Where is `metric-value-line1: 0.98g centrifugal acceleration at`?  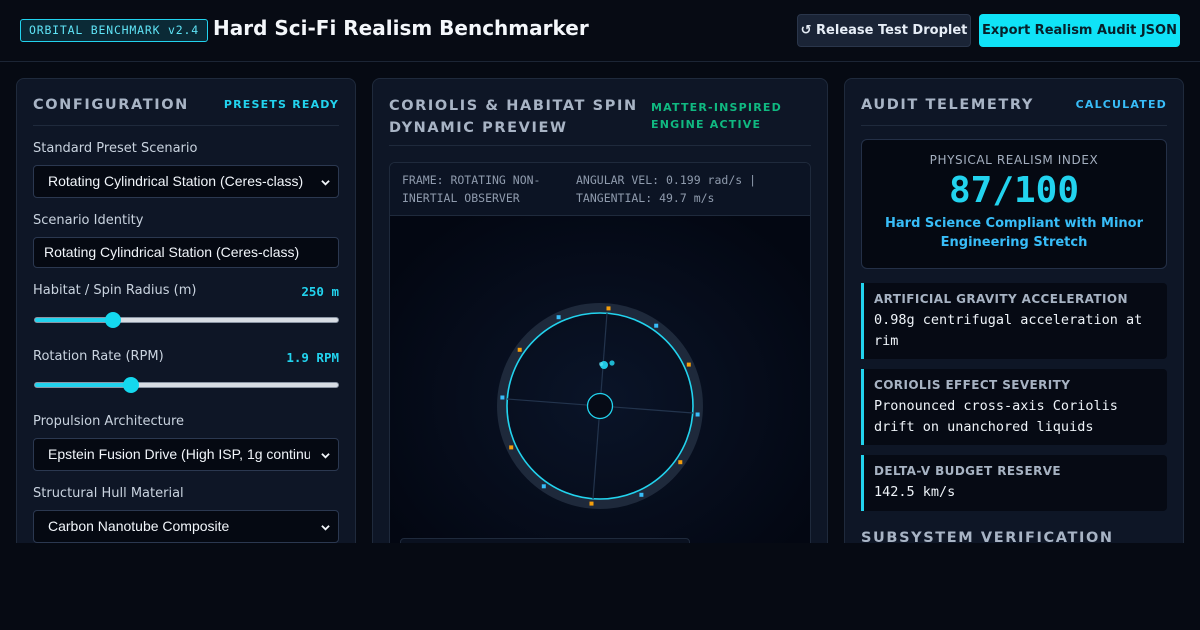
metric-value-line1: 0.98g centrifugal acceleration at is located at coordinates (1008, 320).